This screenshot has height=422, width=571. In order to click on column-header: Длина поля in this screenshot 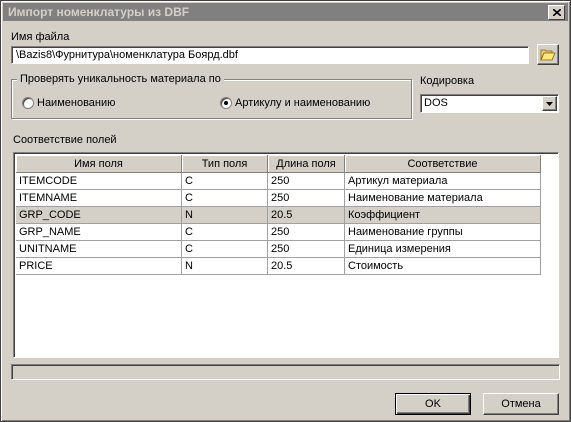, I will do `click(306, 164)`.